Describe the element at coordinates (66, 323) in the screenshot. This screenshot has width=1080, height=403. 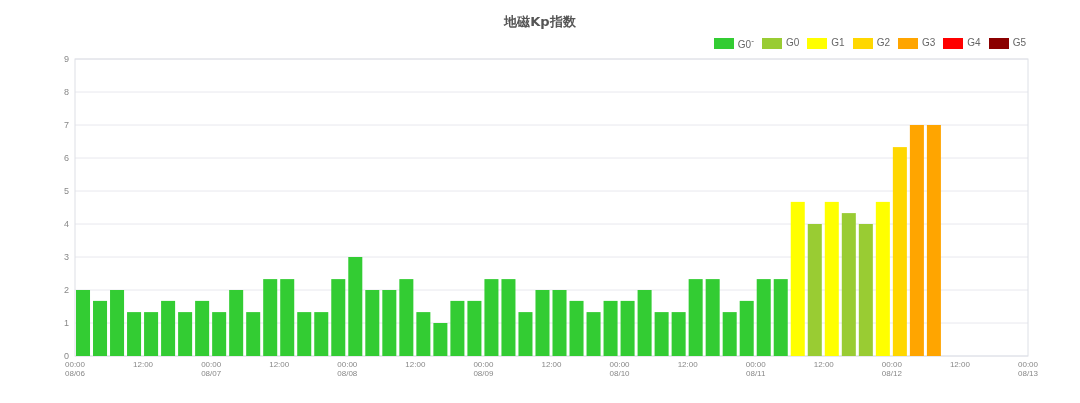
I see `axis-label: 1` at that location.